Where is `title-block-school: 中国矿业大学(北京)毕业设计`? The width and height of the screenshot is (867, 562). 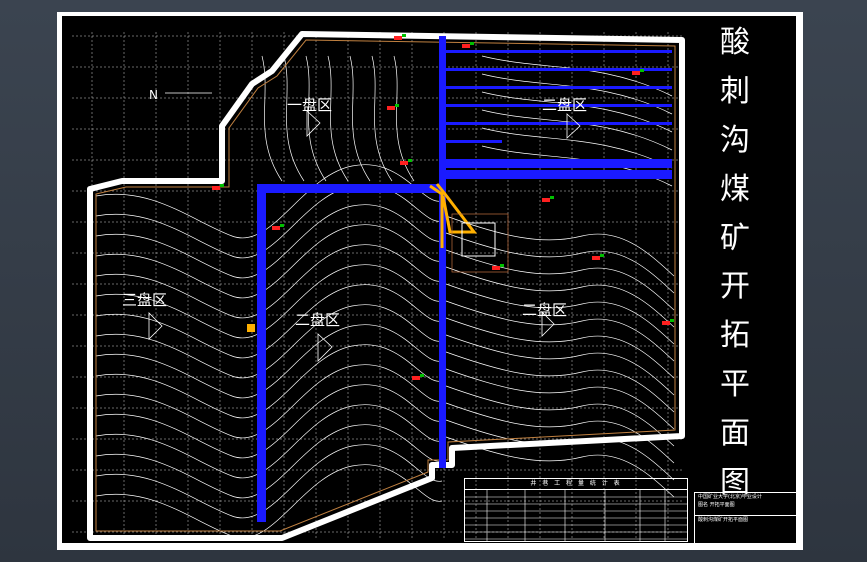
title-block-school: 中国矿业大学(北京)毕业设计 is located at coordinates (730, 497).